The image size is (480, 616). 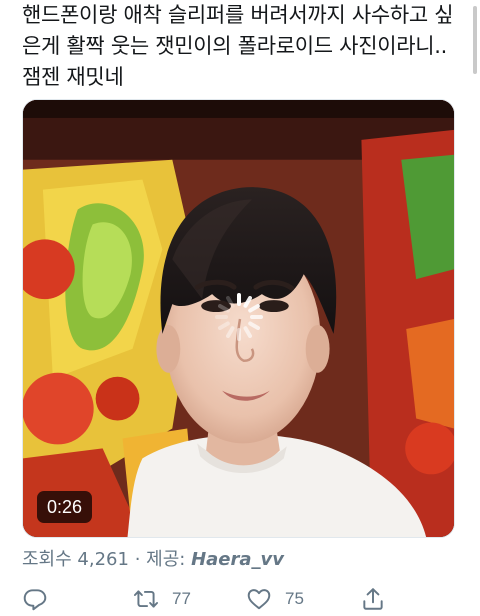 I want to click on views-label: 조회수, so click(x=47, y=559).